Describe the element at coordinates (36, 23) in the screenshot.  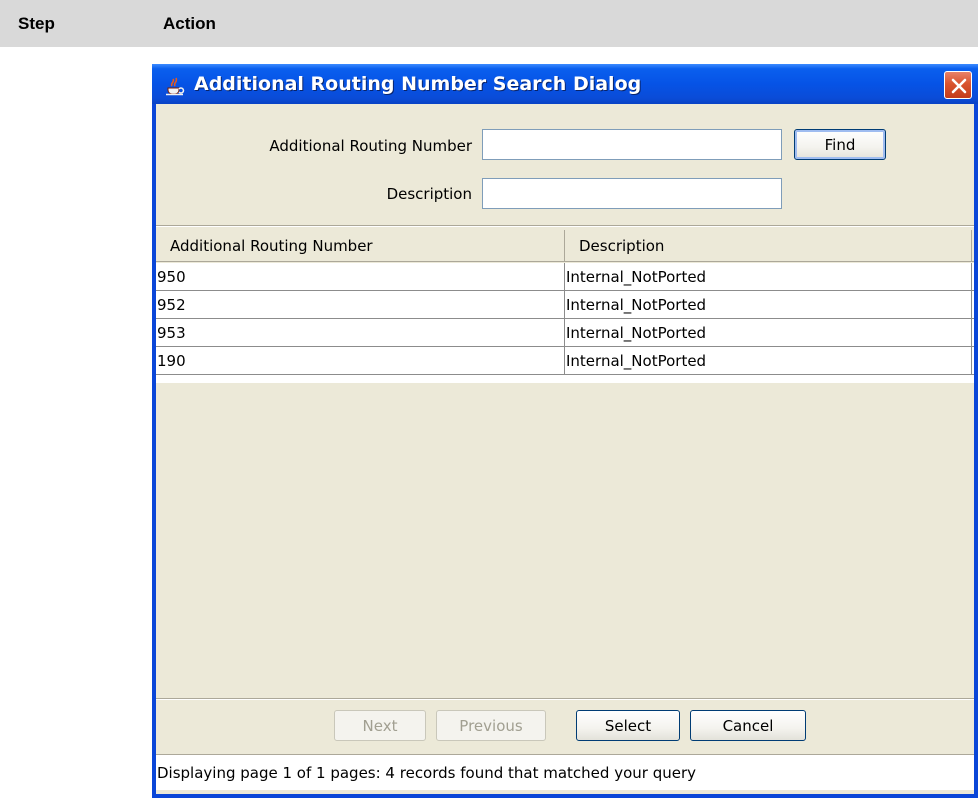
I see `step-column-header: Step` at that location.